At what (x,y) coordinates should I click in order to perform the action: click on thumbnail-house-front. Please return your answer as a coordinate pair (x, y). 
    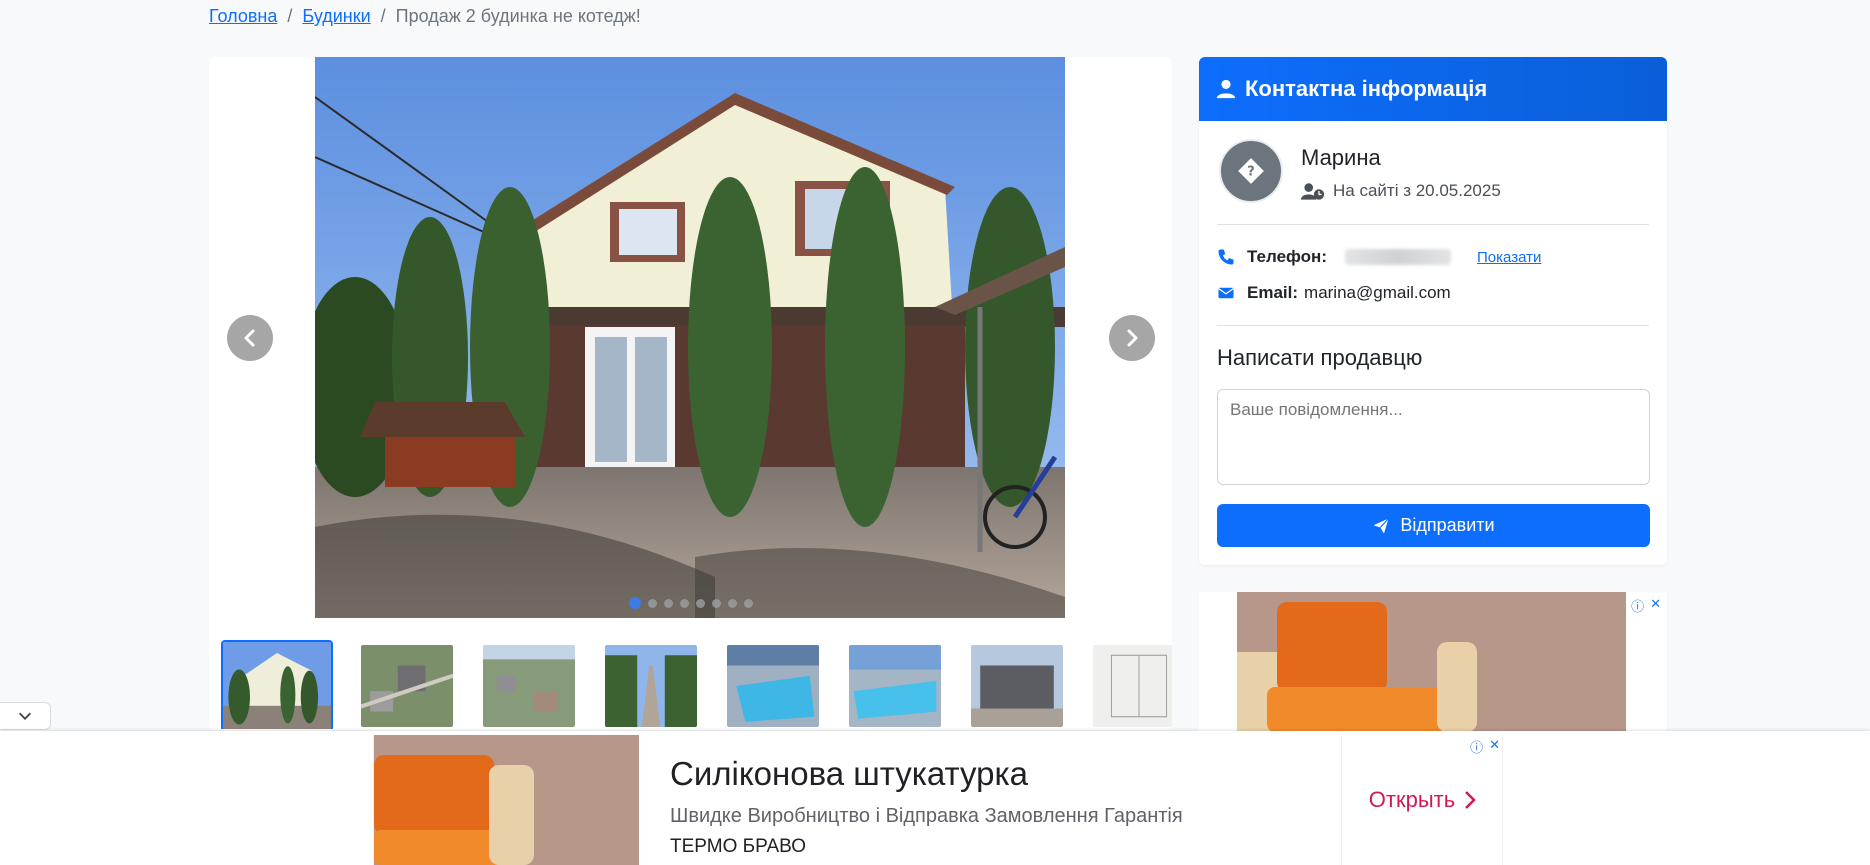
    Looking at the image, I should click on (277, 684).